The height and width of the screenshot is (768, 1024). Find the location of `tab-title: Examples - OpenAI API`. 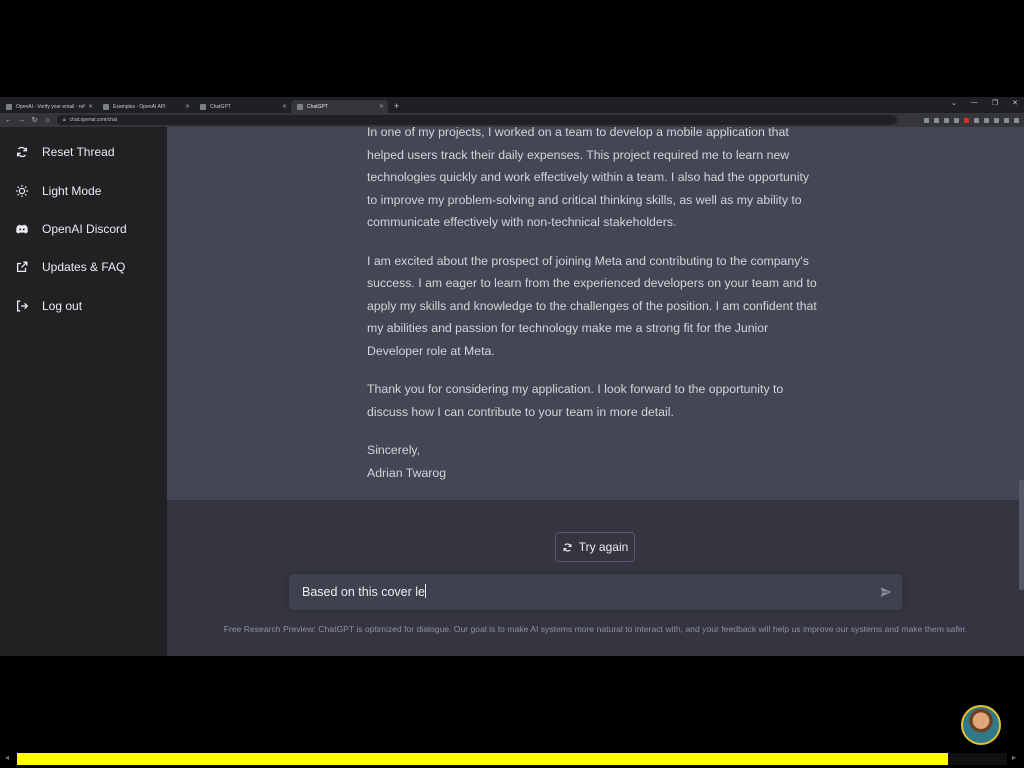

tab-title: Examples - OpenAI API is located at coordinates (139, 106).